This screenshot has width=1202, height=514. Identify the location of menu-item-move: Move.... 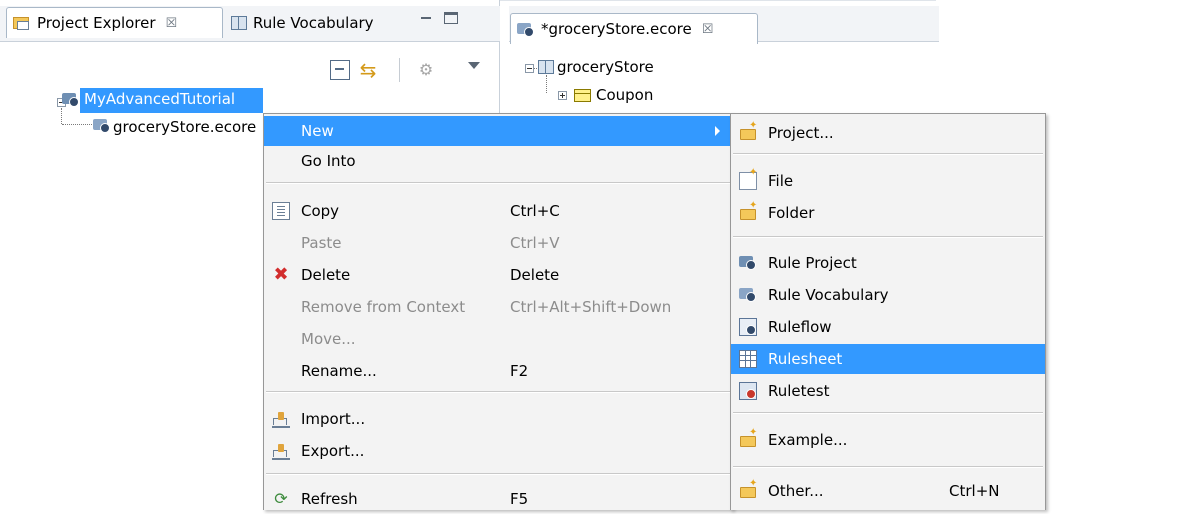
(498, 339).